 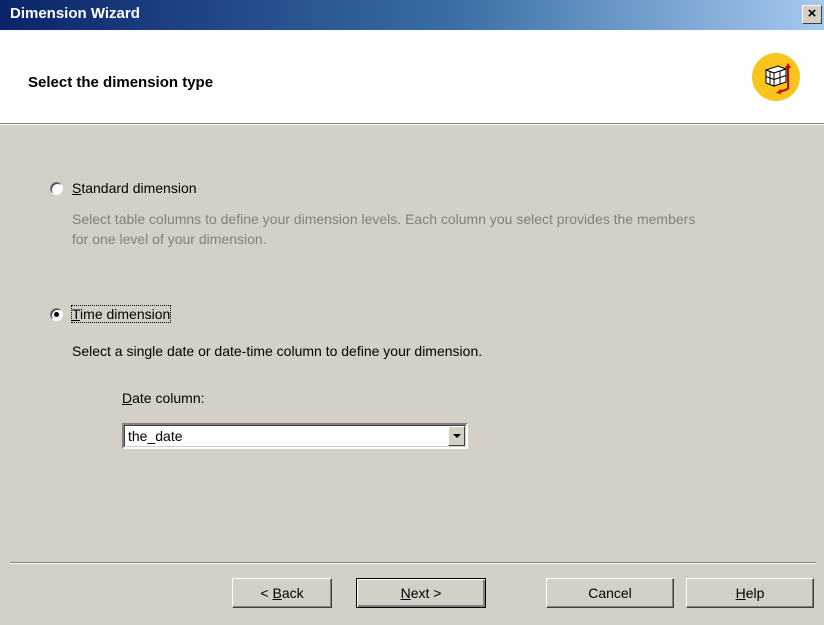 I want to click on standard-dimension-label: Standard dimension, so click(x=134, y=188).